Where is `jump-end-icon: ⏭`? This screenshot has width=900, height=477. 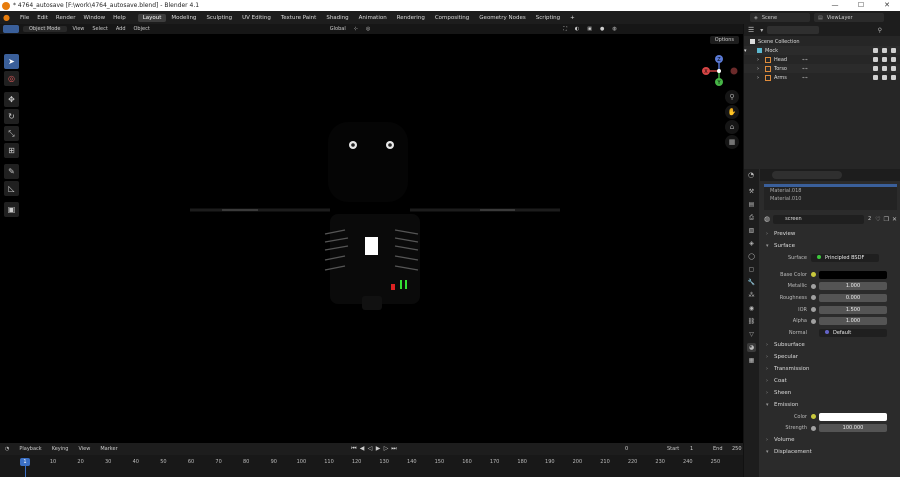 jump-end-icon: ⏭ is located at coordinates (394, 449).